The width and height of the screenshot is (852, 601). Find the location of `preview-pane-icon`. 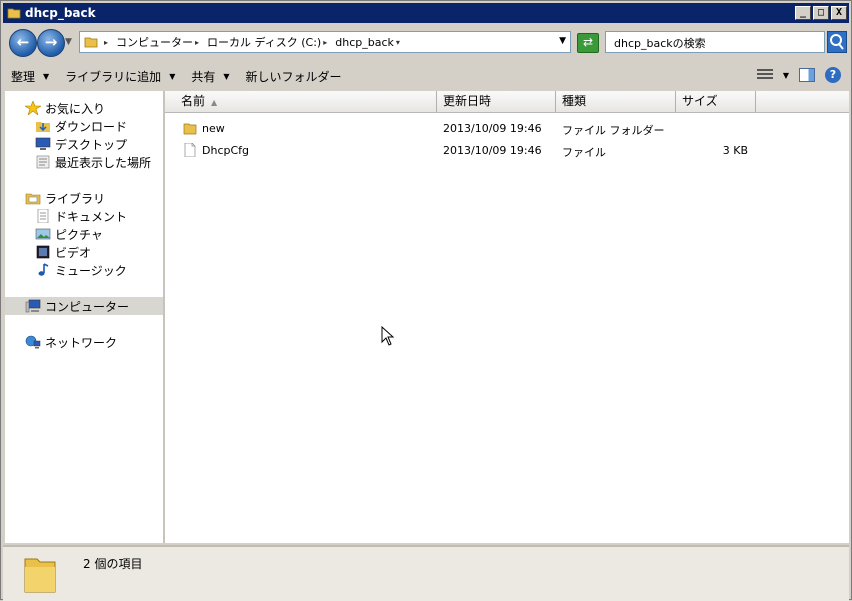

preview-pane-icon is located at coordinates (807, 75).